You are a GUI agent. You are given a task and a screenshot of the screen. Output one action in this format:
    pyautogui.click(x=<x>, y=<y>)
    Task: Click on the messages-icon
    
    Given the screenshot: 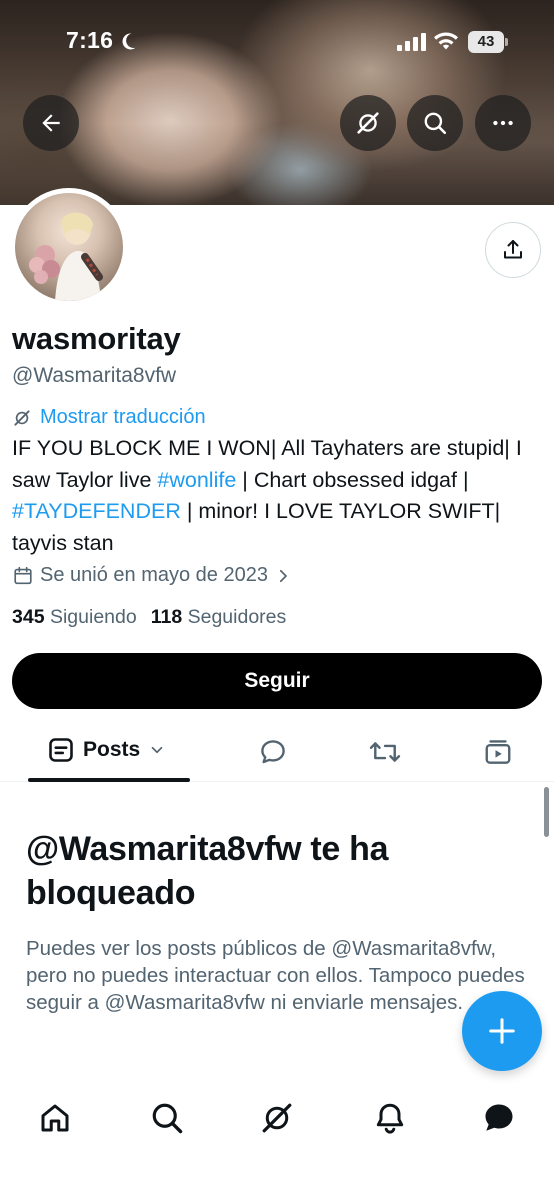 What is the action you would take?
    pyautogui.click(x=499, y=1118)
    